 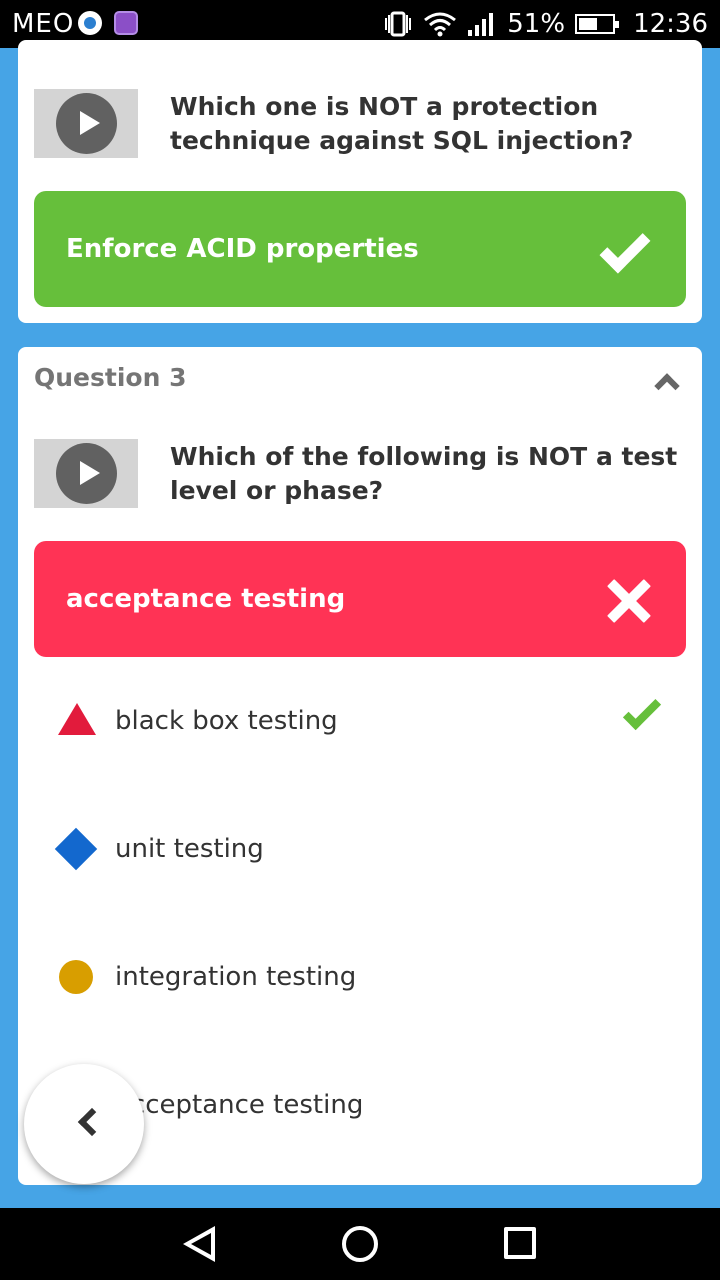 What do you see at coordinates (200, 1244) in the screenshot?
I see `nav-back-icon` at bounding box center [200, 1244].